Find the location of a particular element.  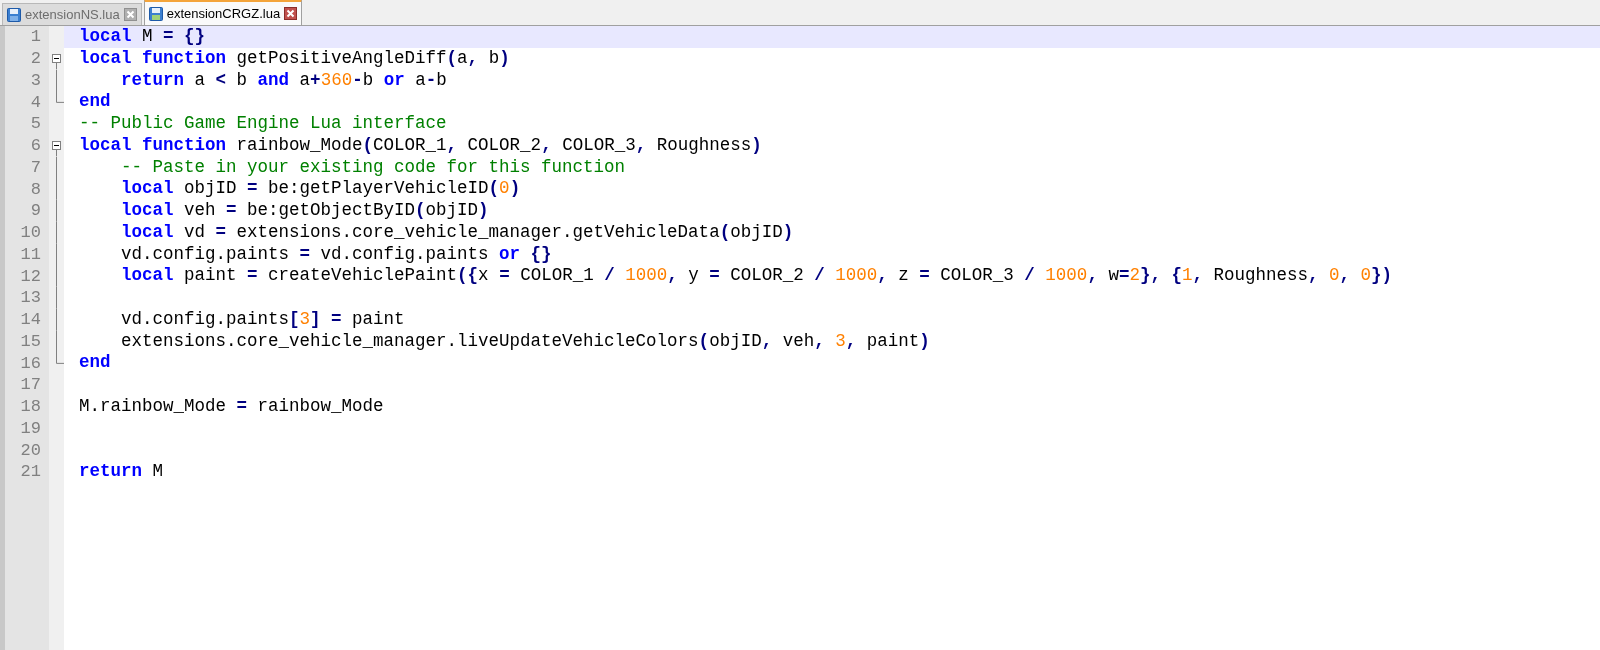

code-line: local veh = be:getObjectByID(objID) is located at coordinates (304, 211).